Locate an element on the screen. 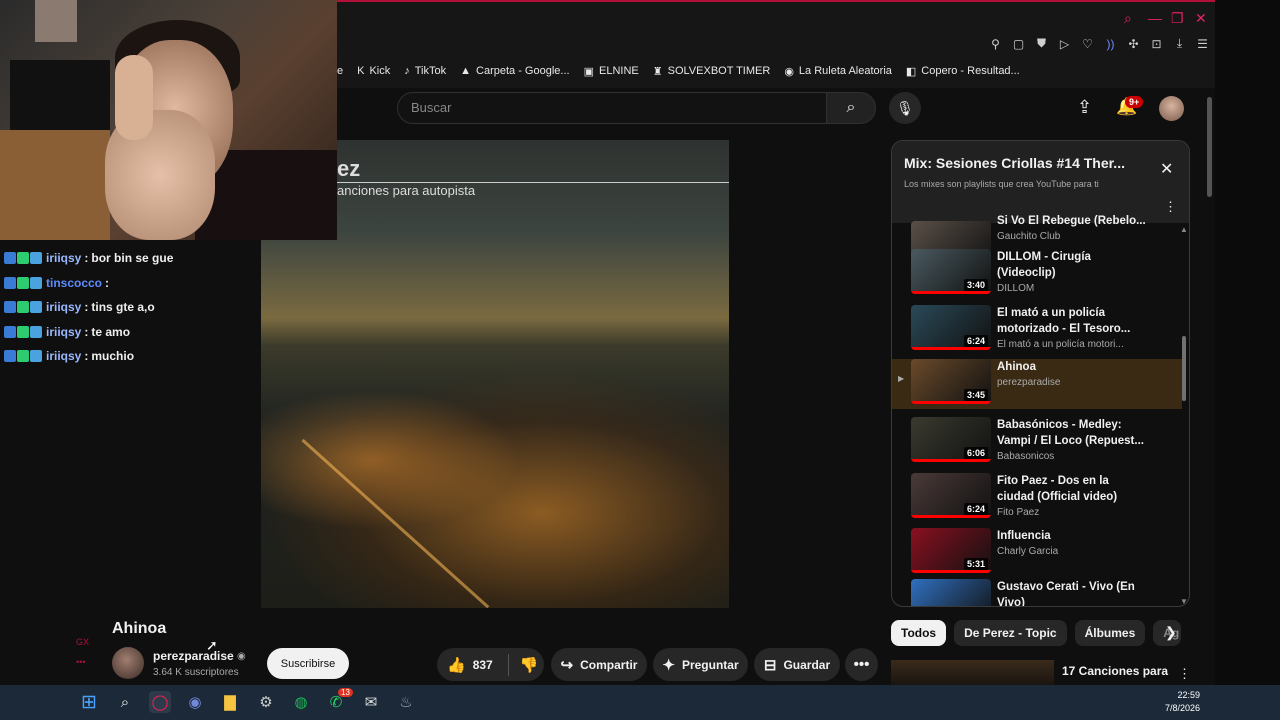  voice-search-button: 🎙 is located at coordinates (905, 108).